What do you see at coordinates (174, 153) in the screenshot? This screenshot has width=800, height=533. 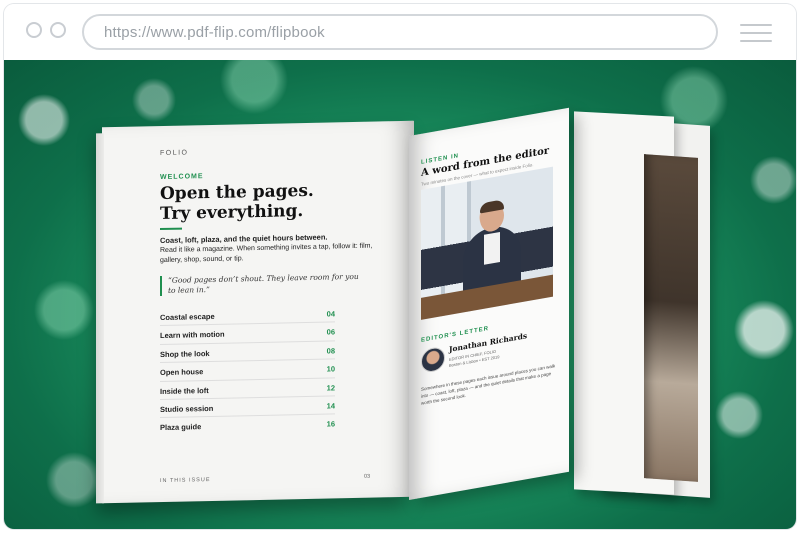 I see `magazine-brand: FOLIO` at bounding box center [174, 153].